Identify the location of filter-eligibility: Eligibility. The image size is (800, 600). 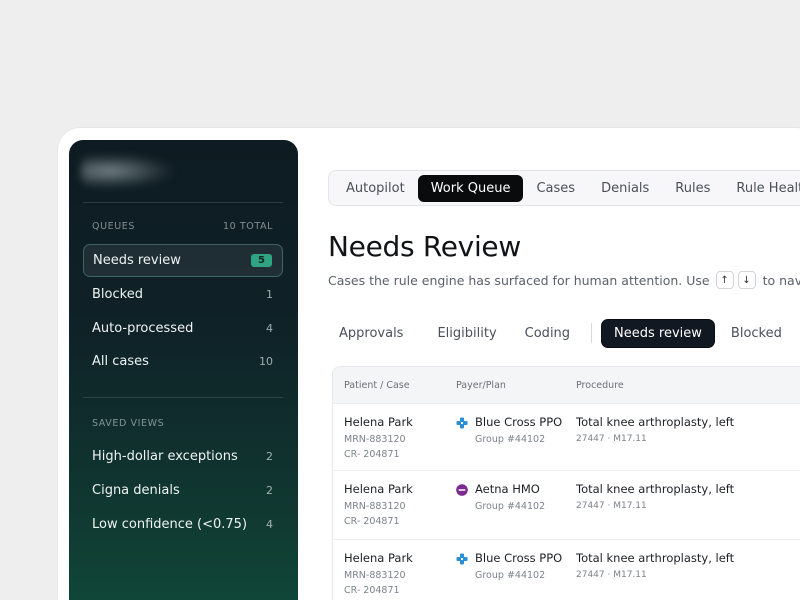
(466, 333).